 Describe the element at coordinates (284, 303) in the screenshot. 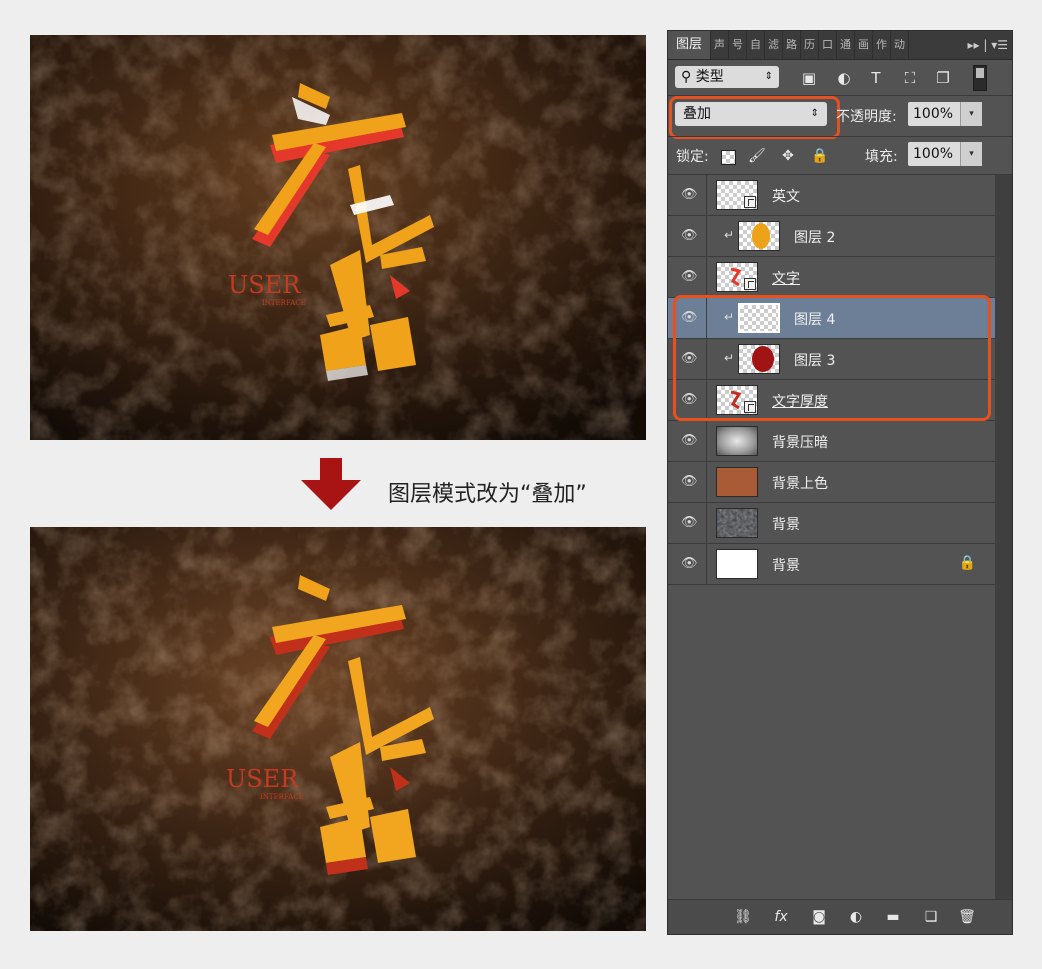

I see `en-subtext-before: INTERFACE` at that location.